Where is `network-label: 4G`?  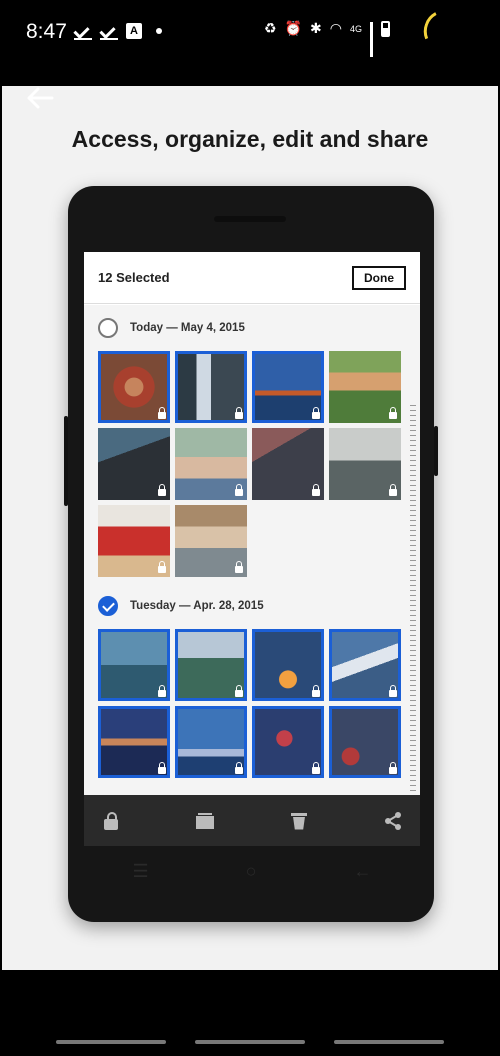
network-label: 4G is located at coordinates (355, 28).